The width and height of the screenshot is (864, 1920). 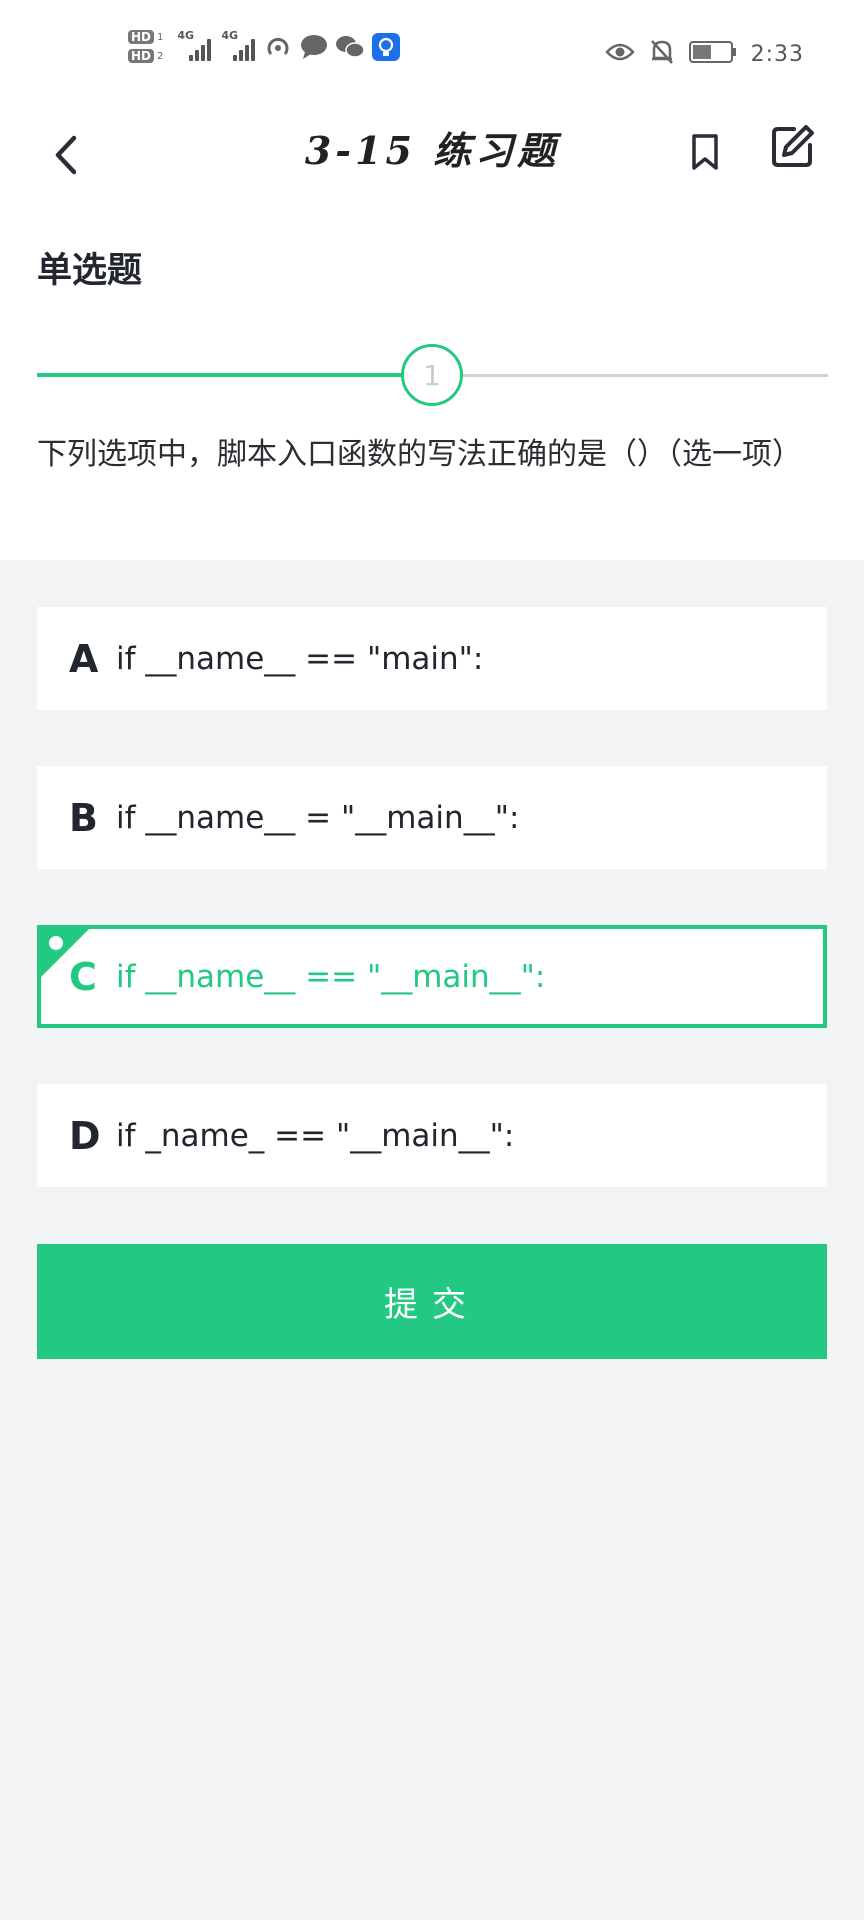 I want to click on progress-remaining, so click(x=644, y=375).